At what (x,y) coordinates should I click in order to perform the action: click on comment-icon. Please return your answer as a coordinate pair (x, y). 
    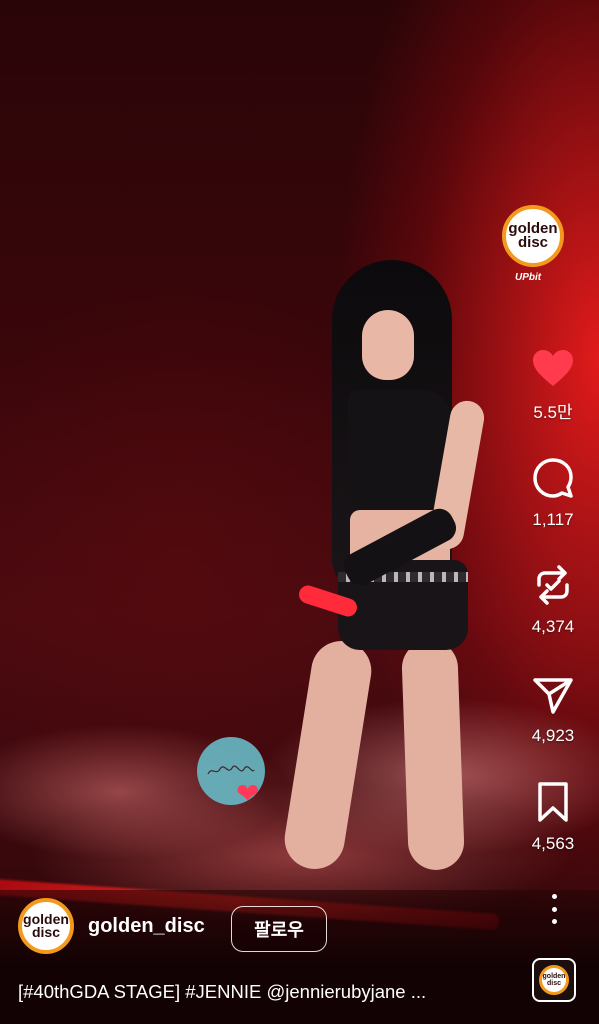
    Looking at the image, I should click on (553, 478).